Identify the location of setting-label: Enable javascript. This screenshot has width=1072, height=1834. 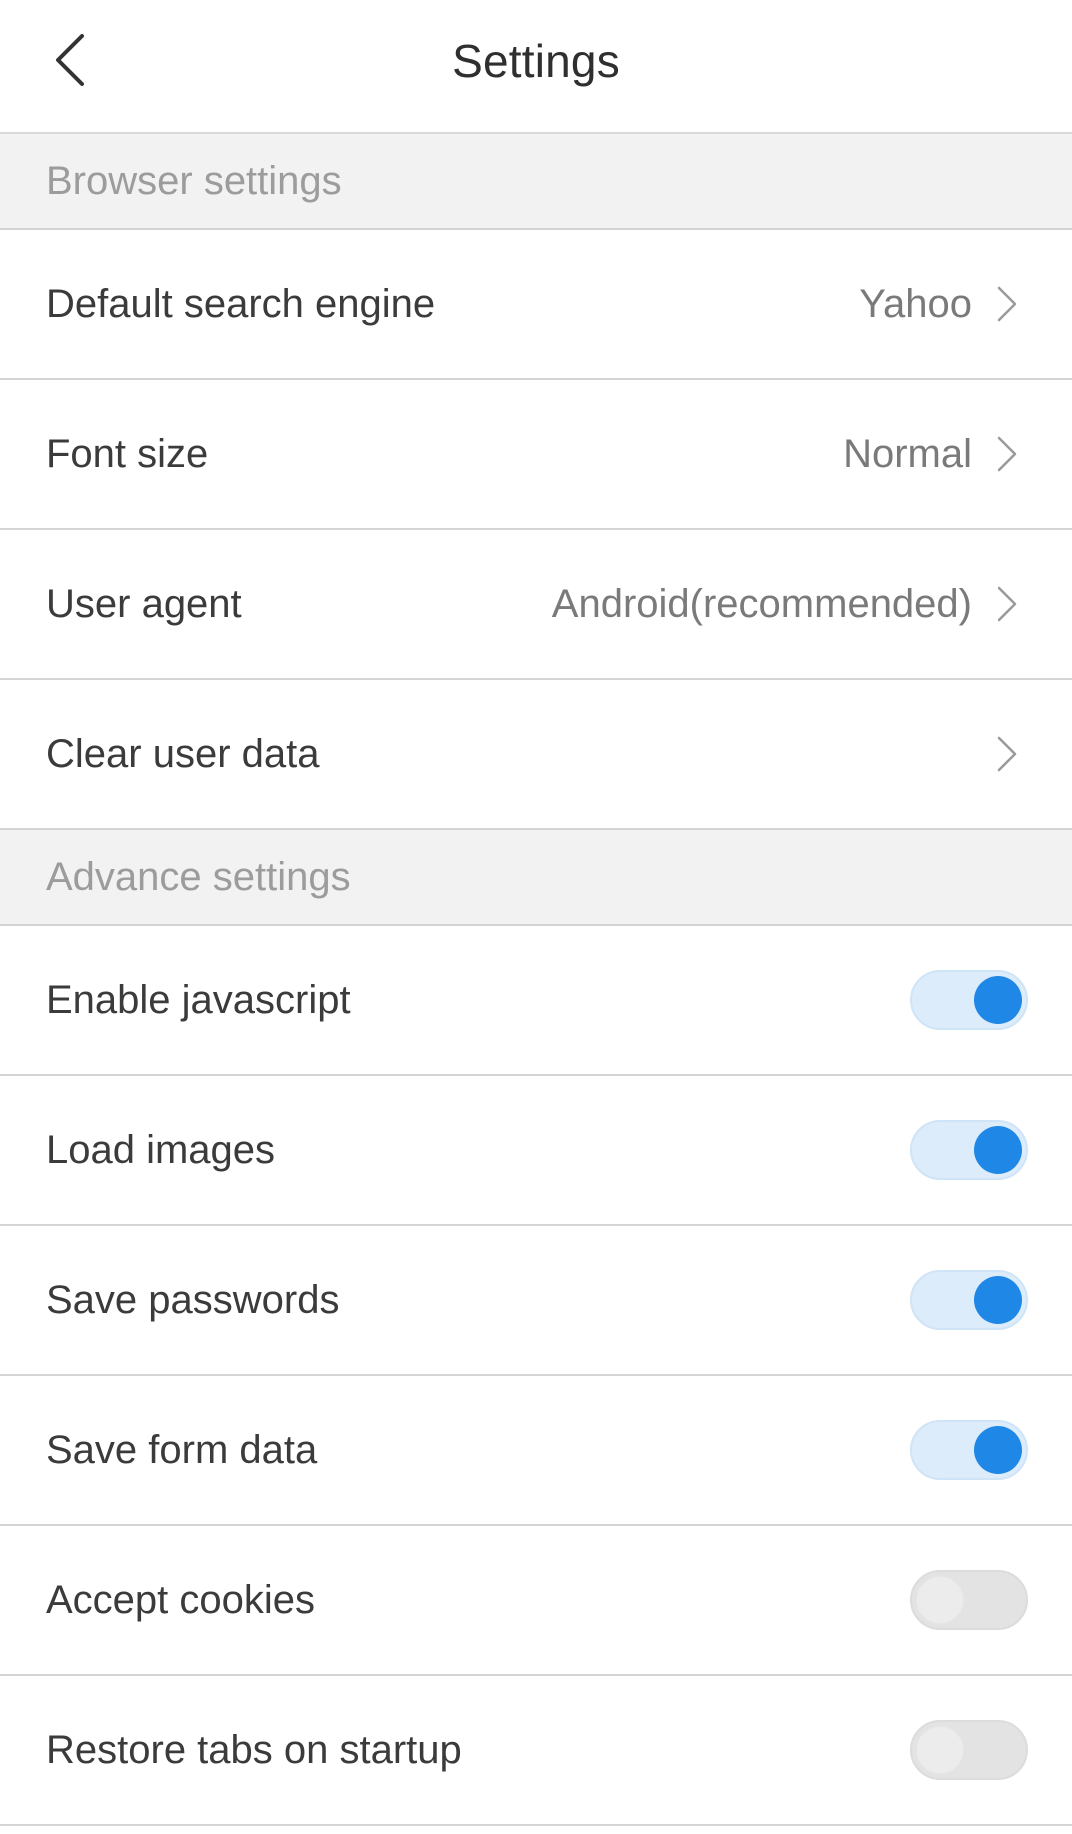
(198, 999).